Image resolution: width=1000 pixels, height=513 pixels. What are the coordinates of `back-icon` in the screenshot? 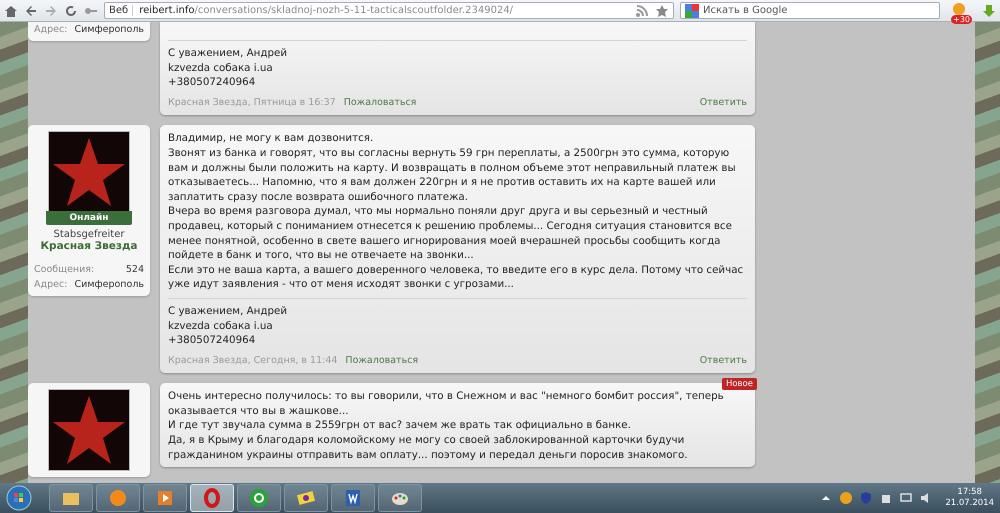 It's located at (31, 11).